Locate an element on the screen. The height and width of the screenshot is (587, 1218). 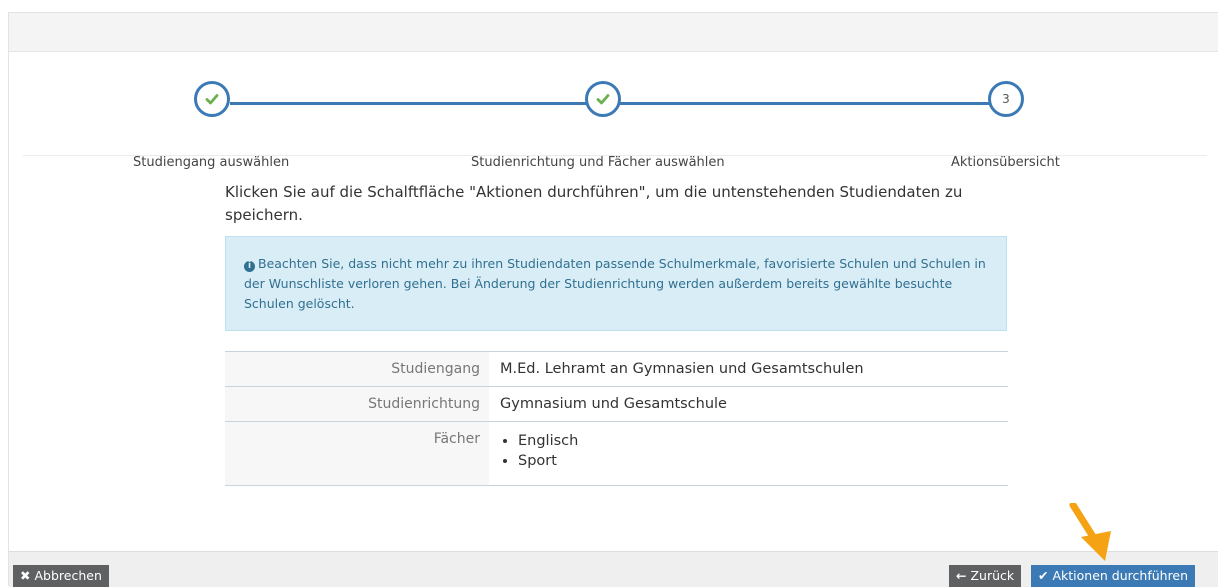
divider is located at coordinates (615, 155).